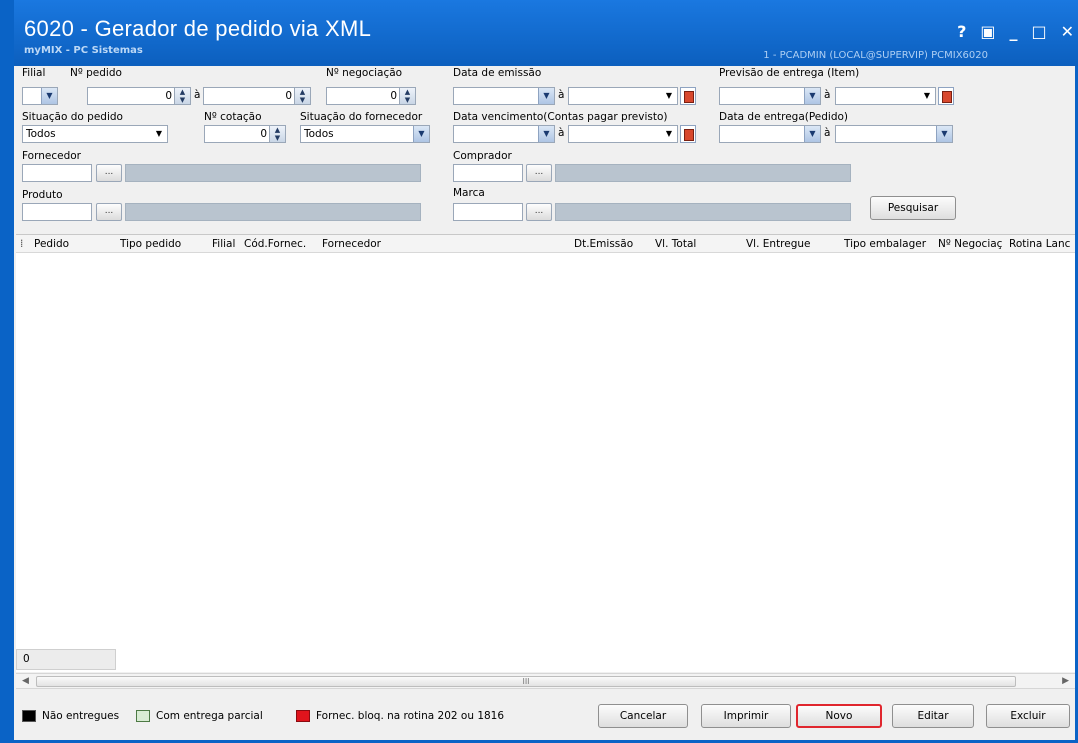  What do you see at coordinates (623, 134) in the screenshot?
I see `vencimento-to-date: ▼` at bounding box center [623, 134].